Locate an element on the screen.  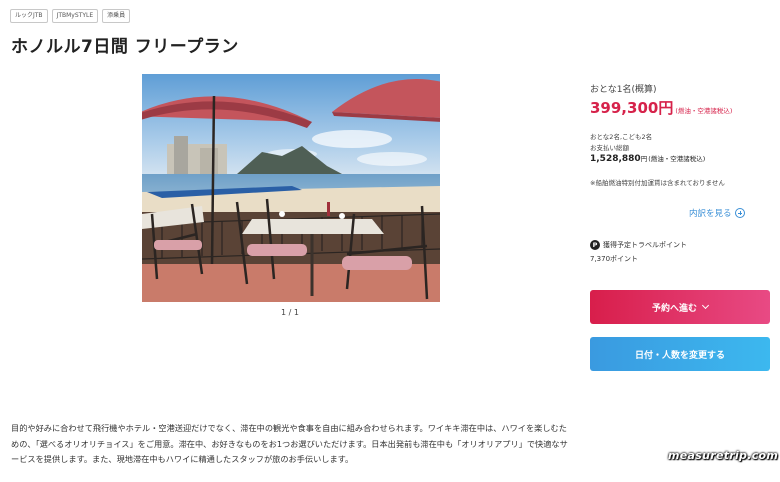
party-label: おとな2名,こども2名 is located at coordinates (621, 137).